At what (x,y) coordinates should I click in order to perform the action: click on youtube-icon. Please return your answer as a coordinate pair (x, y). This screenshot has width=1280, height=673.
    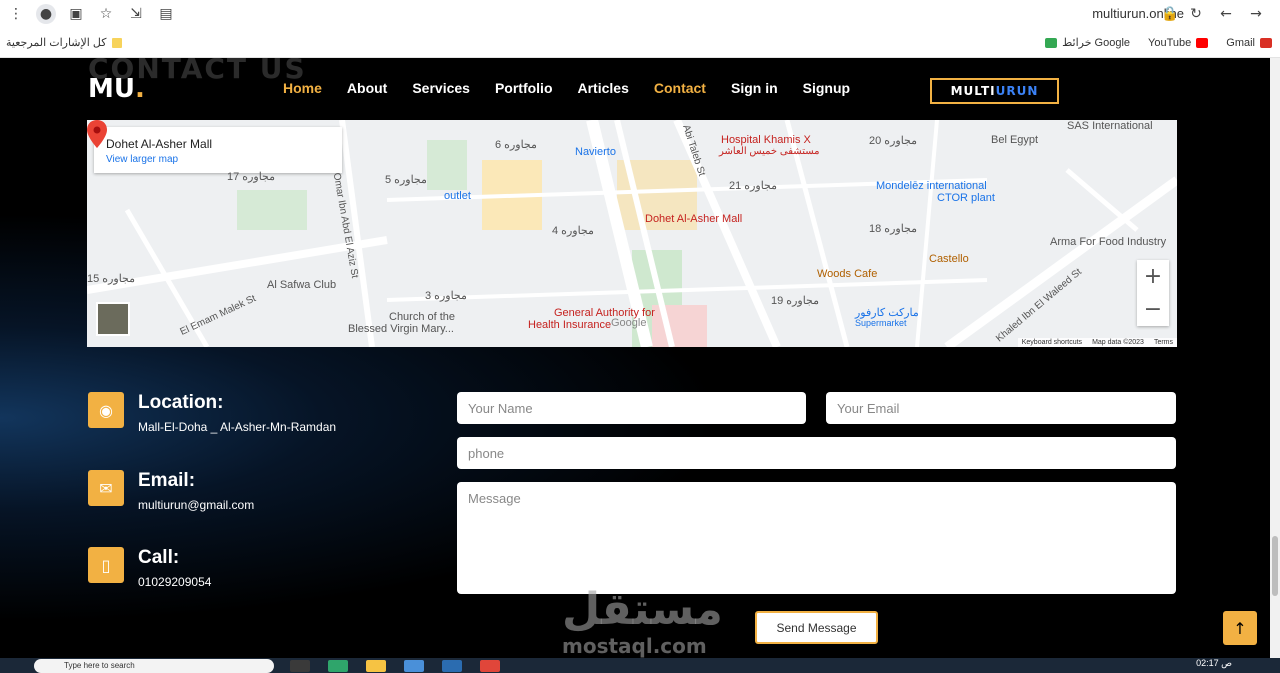
    Looking at the image, I should click on (1202, 42).